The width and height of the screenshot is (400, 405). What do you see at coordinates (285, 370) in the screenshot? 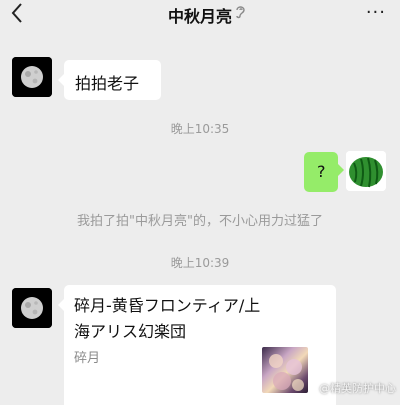
I see `music-cover-thumbnail` at bounding box center [285, 370].